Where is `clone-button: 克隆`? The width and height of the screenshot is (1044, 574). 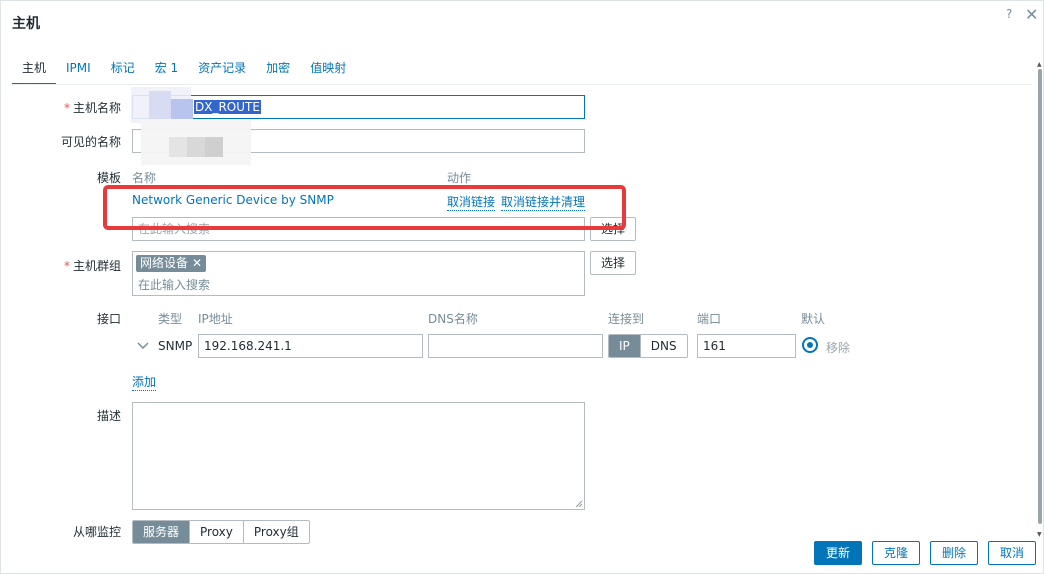 clone-button: 克隆 is located at coordinates (896, 553).